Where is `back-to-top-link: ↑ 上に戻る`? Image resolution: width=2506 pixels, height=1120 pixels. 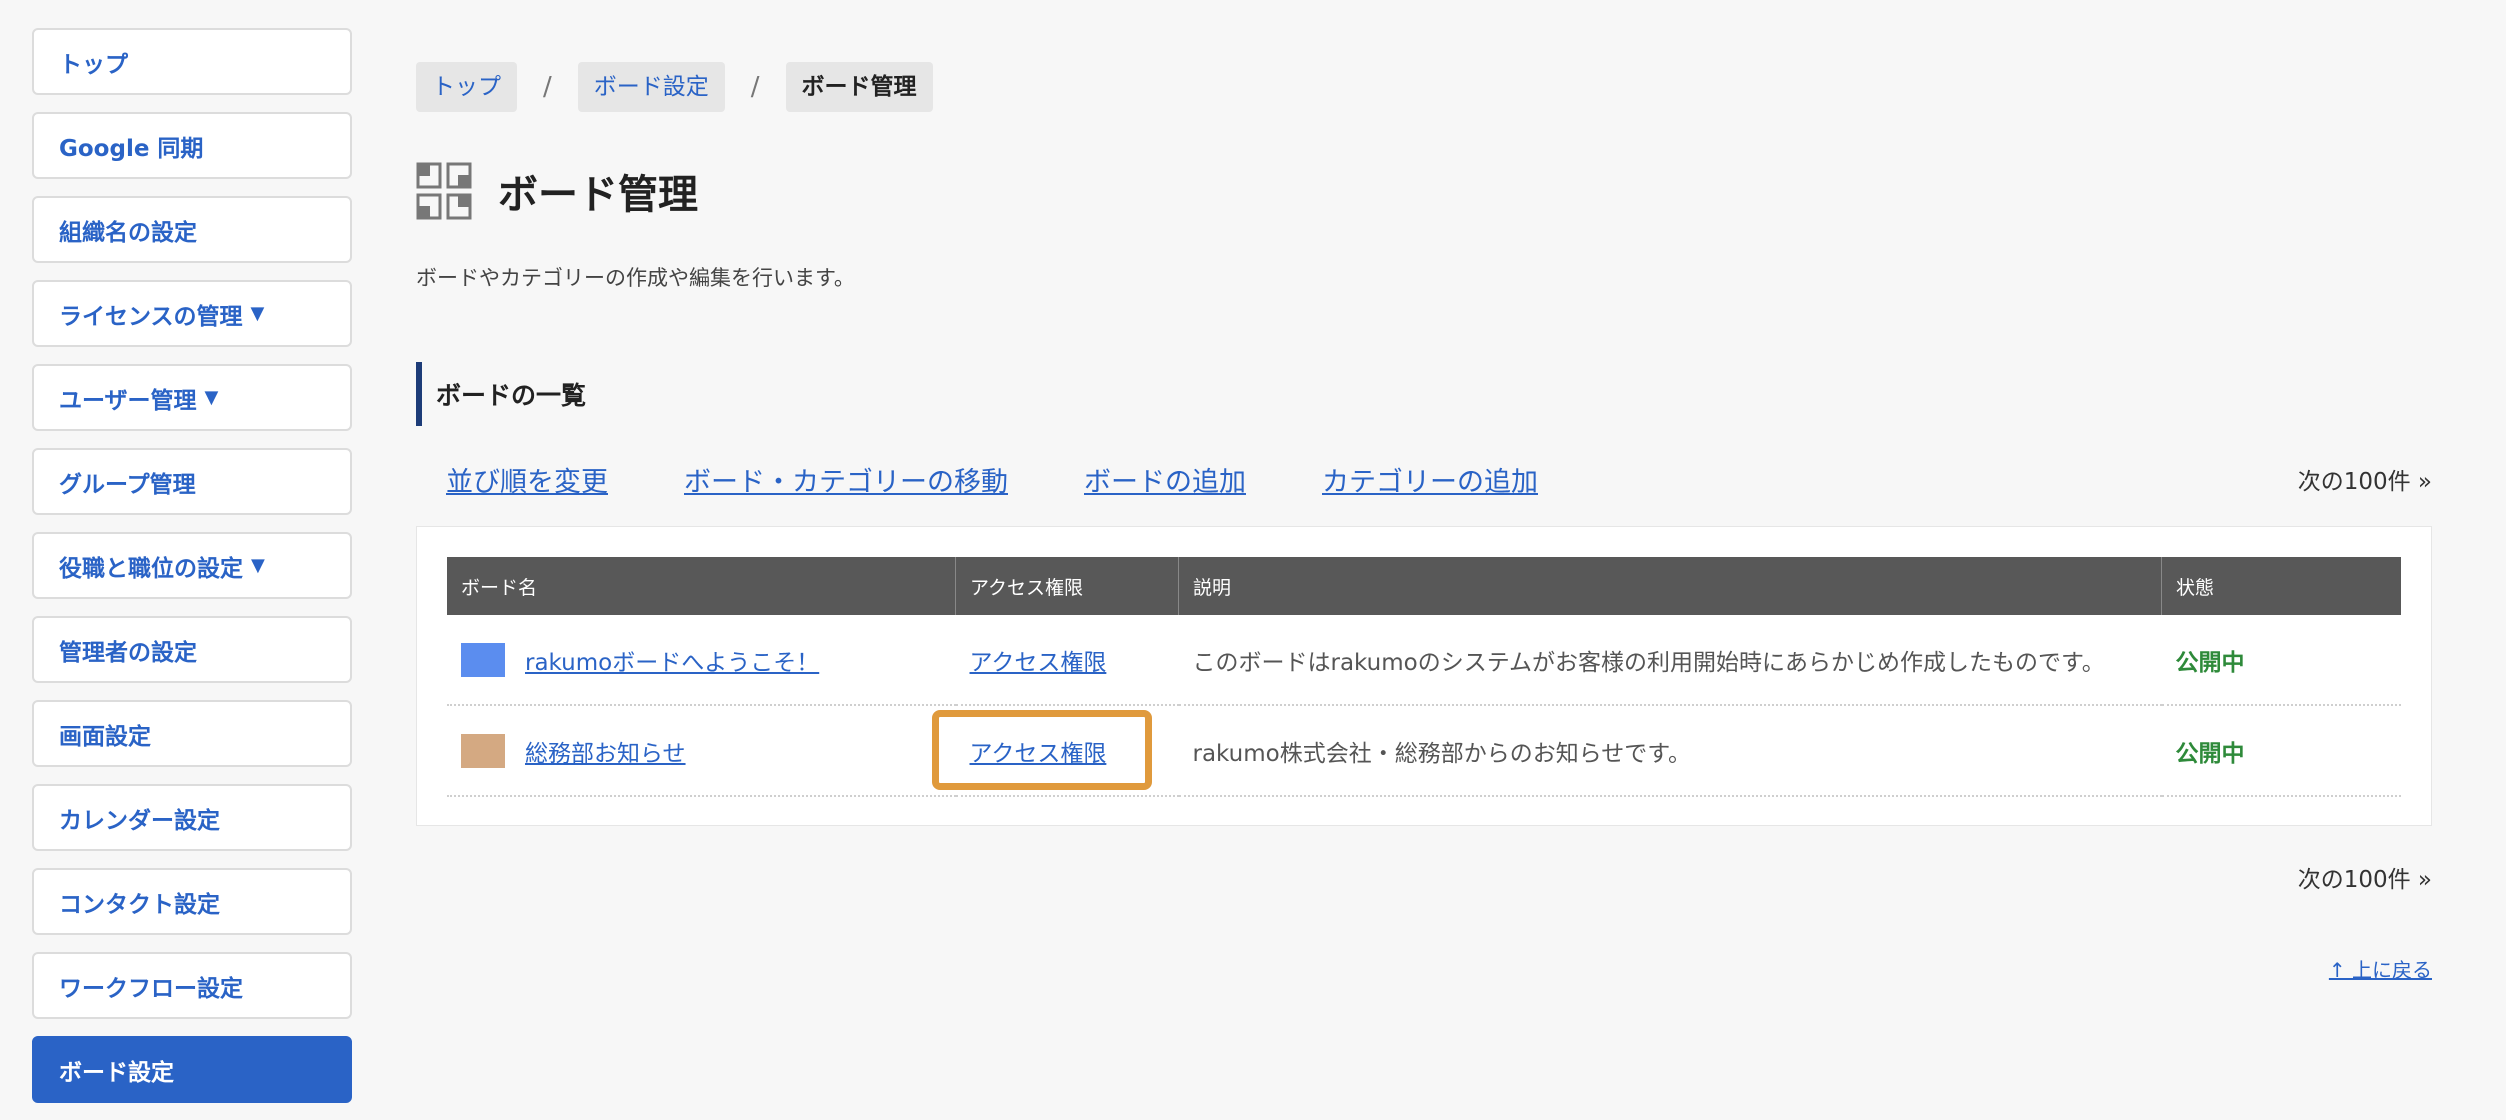 back-to-top-link: ↑ 上に戻る is located at coordinates (2380, 968).